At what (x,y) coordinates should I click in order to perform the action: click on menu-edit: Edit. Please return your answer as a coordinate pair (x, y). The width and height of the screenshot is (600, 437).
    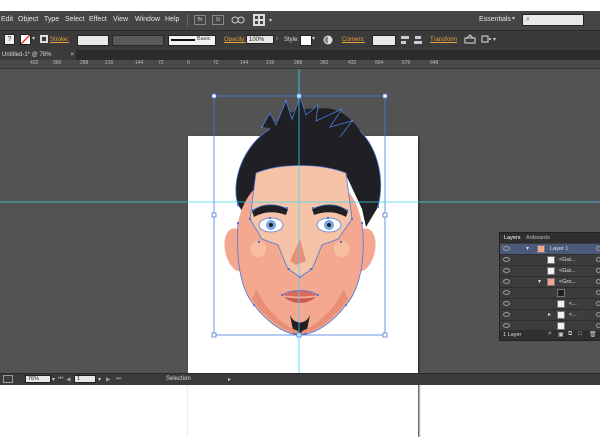
    Looking at the image, I should click on (7, 19).